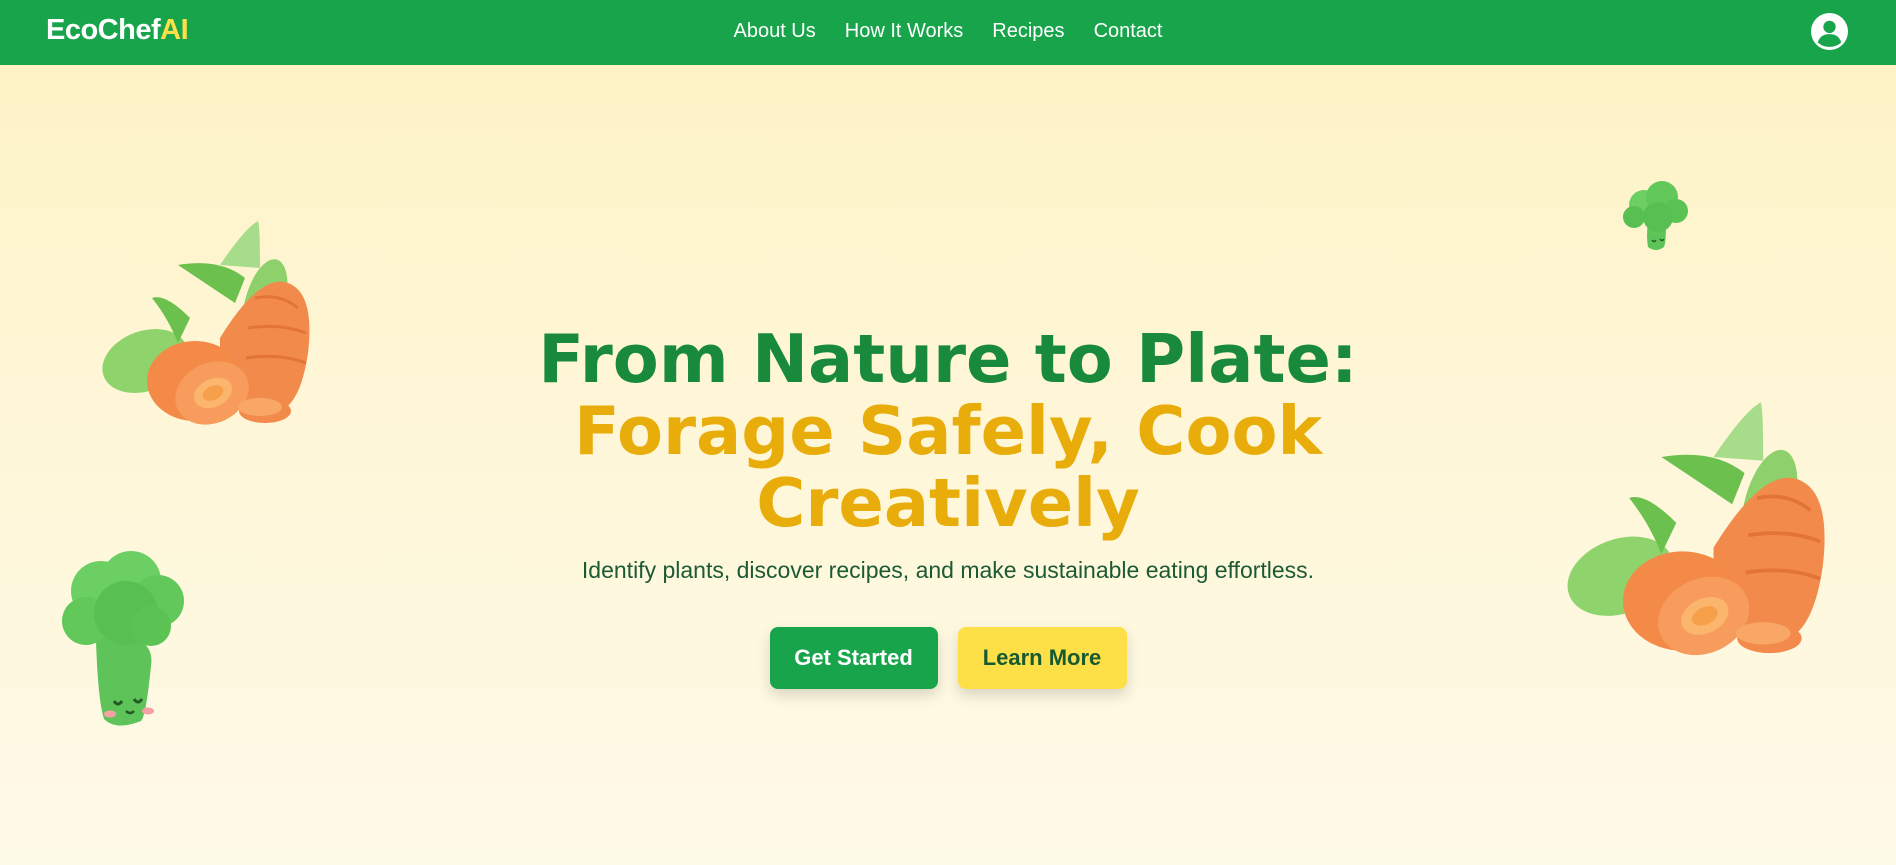  I want to click on hero-title-line-1: From Nature to Plate:, so click(948, 359).